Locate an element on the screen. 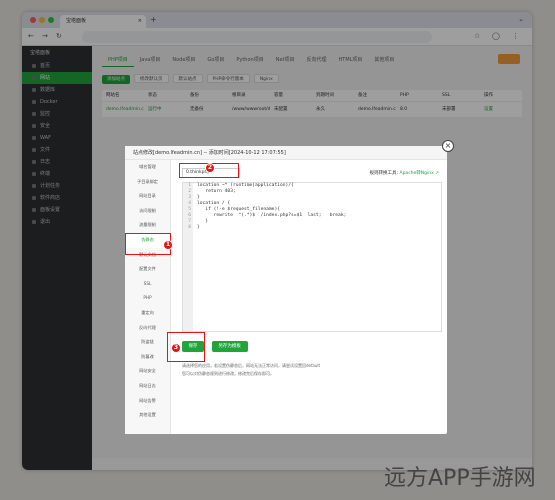 The width and height of the screenshot is (555, 500). modal-menu-item: 防盗链 is located at coordinates (147, 342).